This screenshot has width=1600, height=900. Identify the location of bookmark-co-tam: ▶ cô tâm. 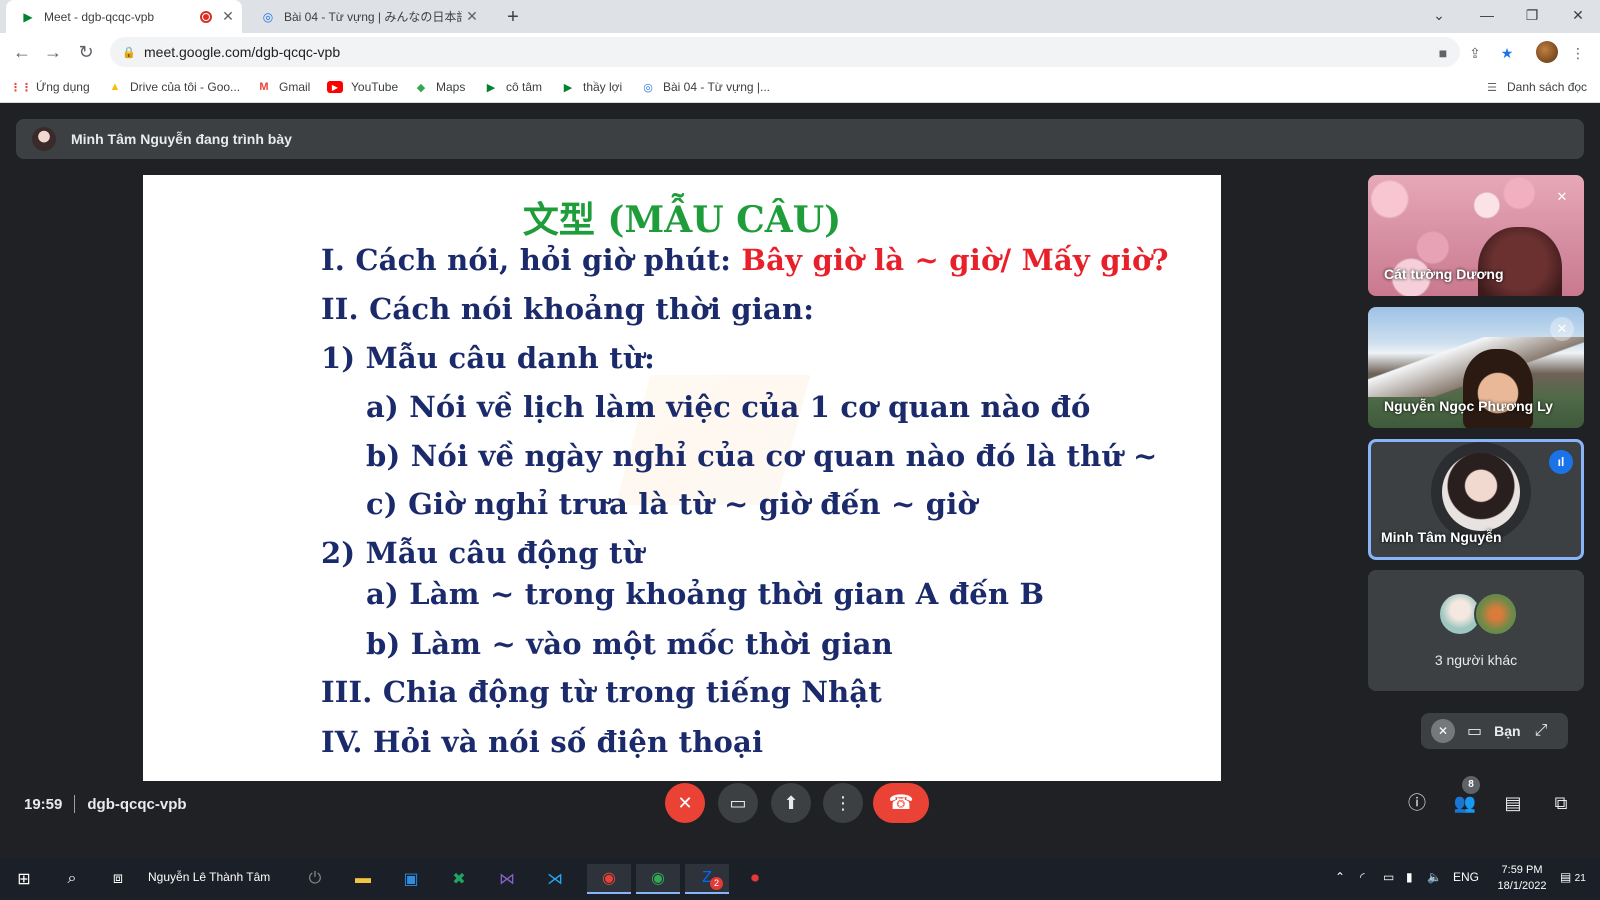
(513, 87).